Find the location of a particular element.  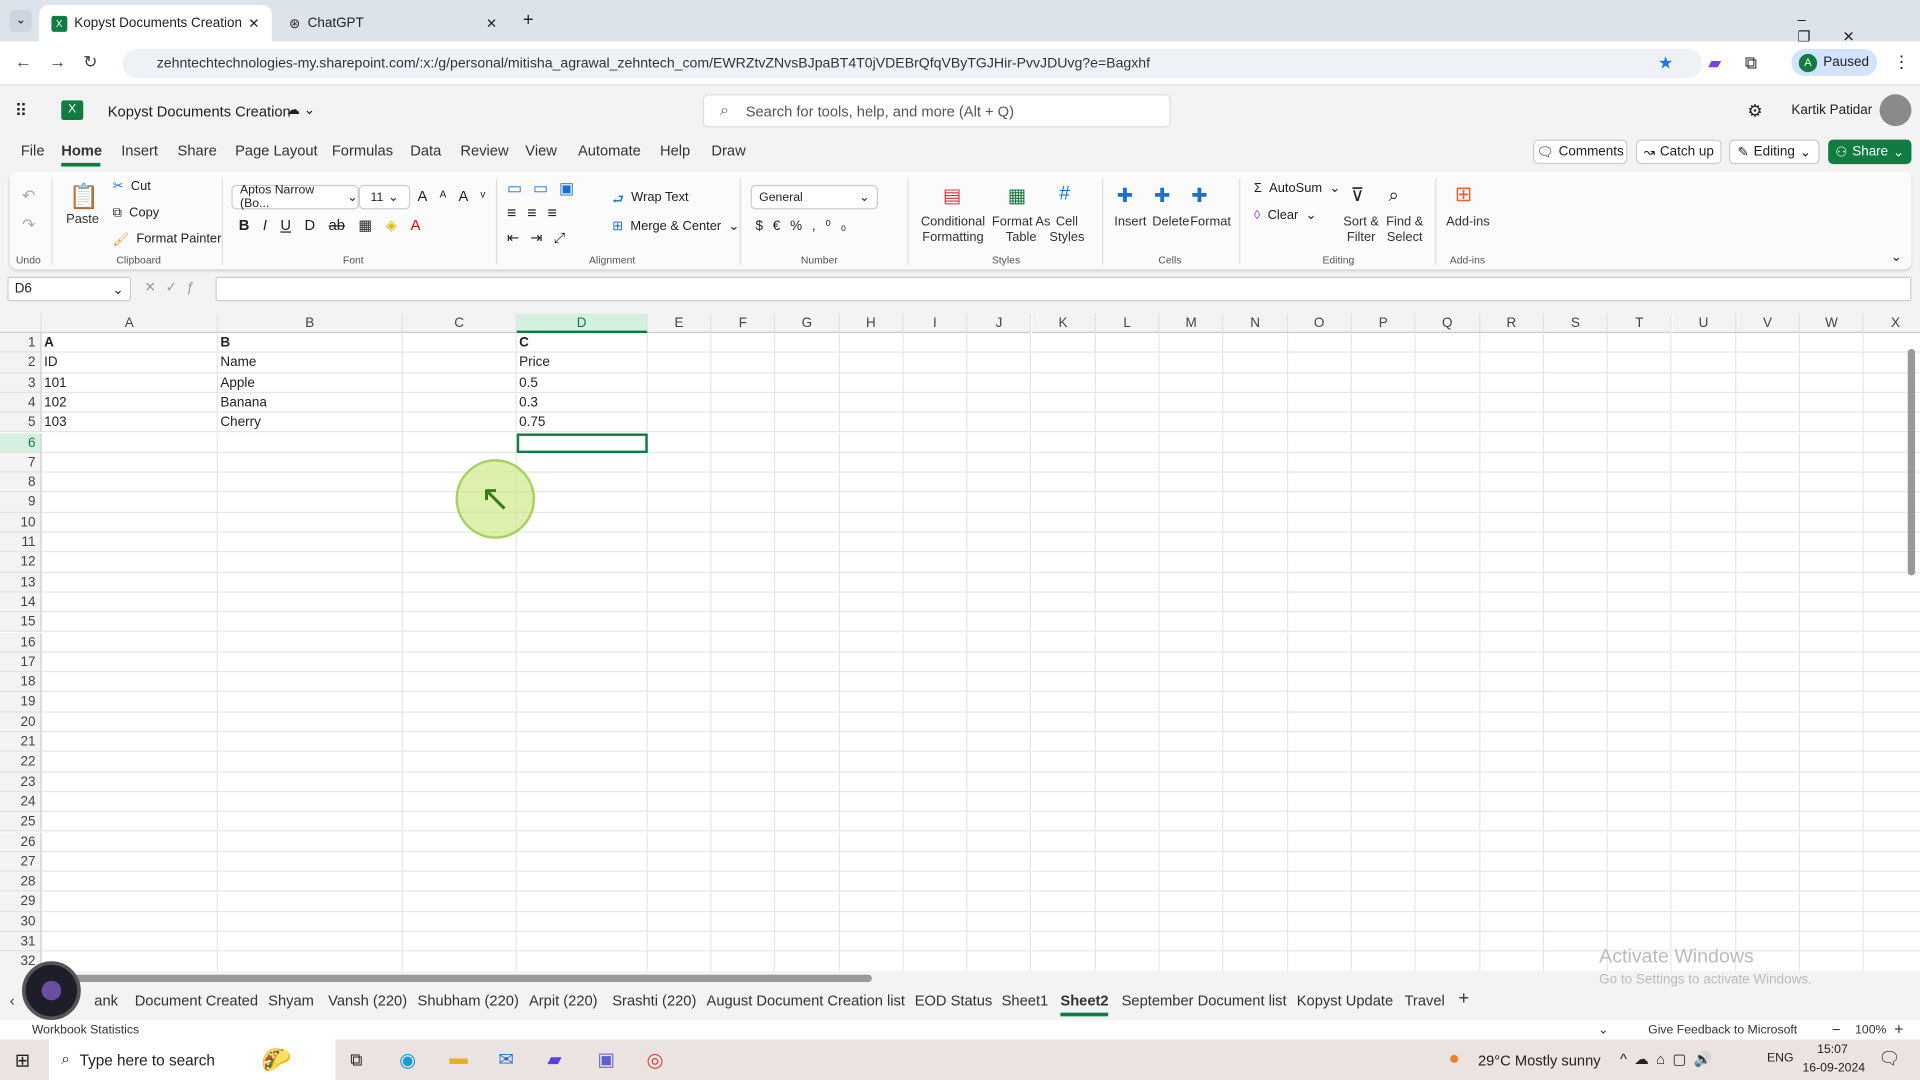

cell-G13 is located at coordinates (807, 582).